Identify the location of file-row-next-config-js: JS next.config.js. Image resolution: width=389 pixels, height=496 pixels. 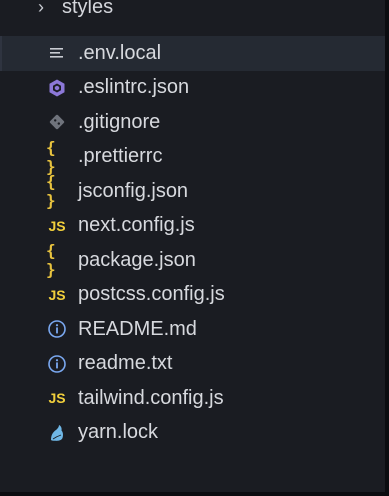
(192, 226).